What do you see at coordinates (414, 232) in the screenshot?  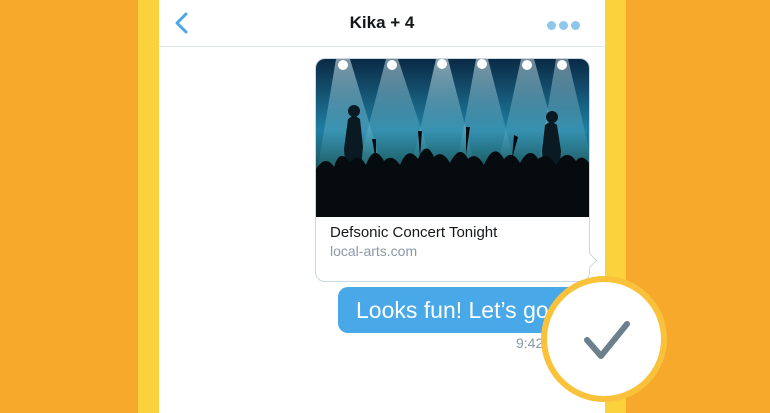 I see `link-title: Defsonic Concert Tonight` at bounding box center [414, 232].